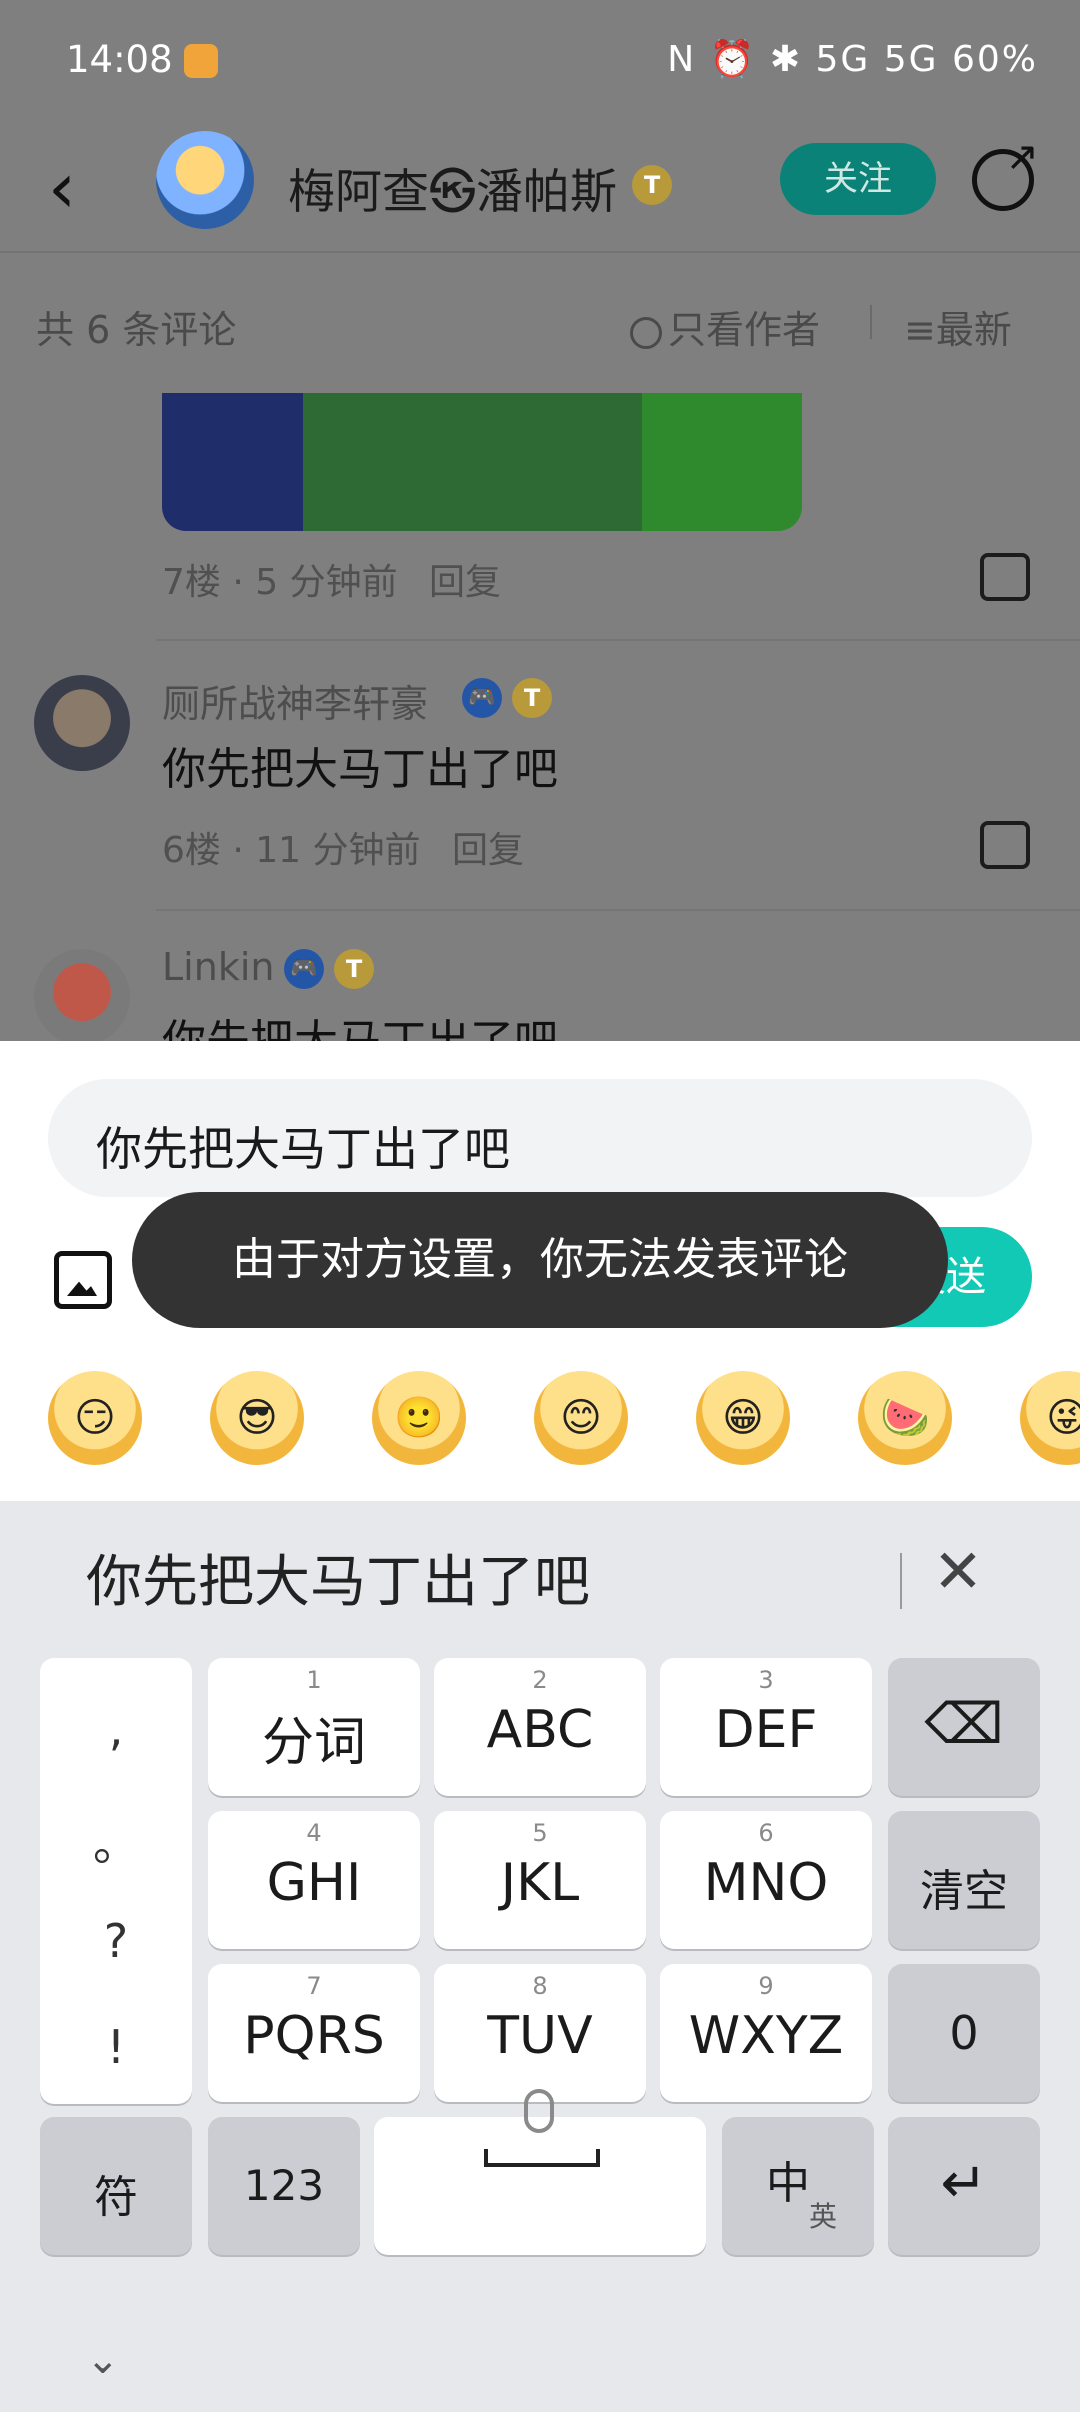  What do you see at coordinates (482, 462) in the screenshot?
I see `comment-image` at bounding box center [482, 462].